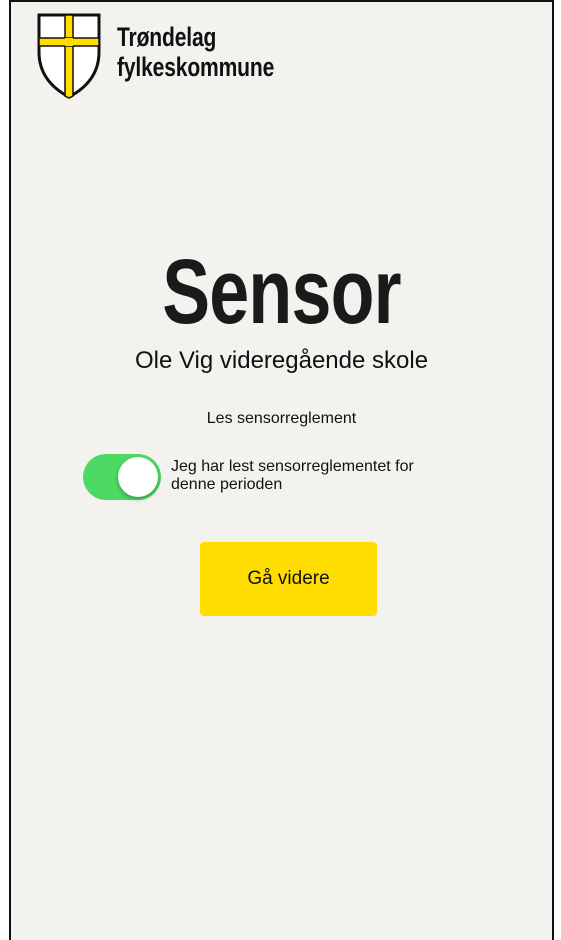  What do you see at coordinates (167, 37) in the screenshot?
I see `logo-line-1: Trøndelag` at bounding box center [167, 37].